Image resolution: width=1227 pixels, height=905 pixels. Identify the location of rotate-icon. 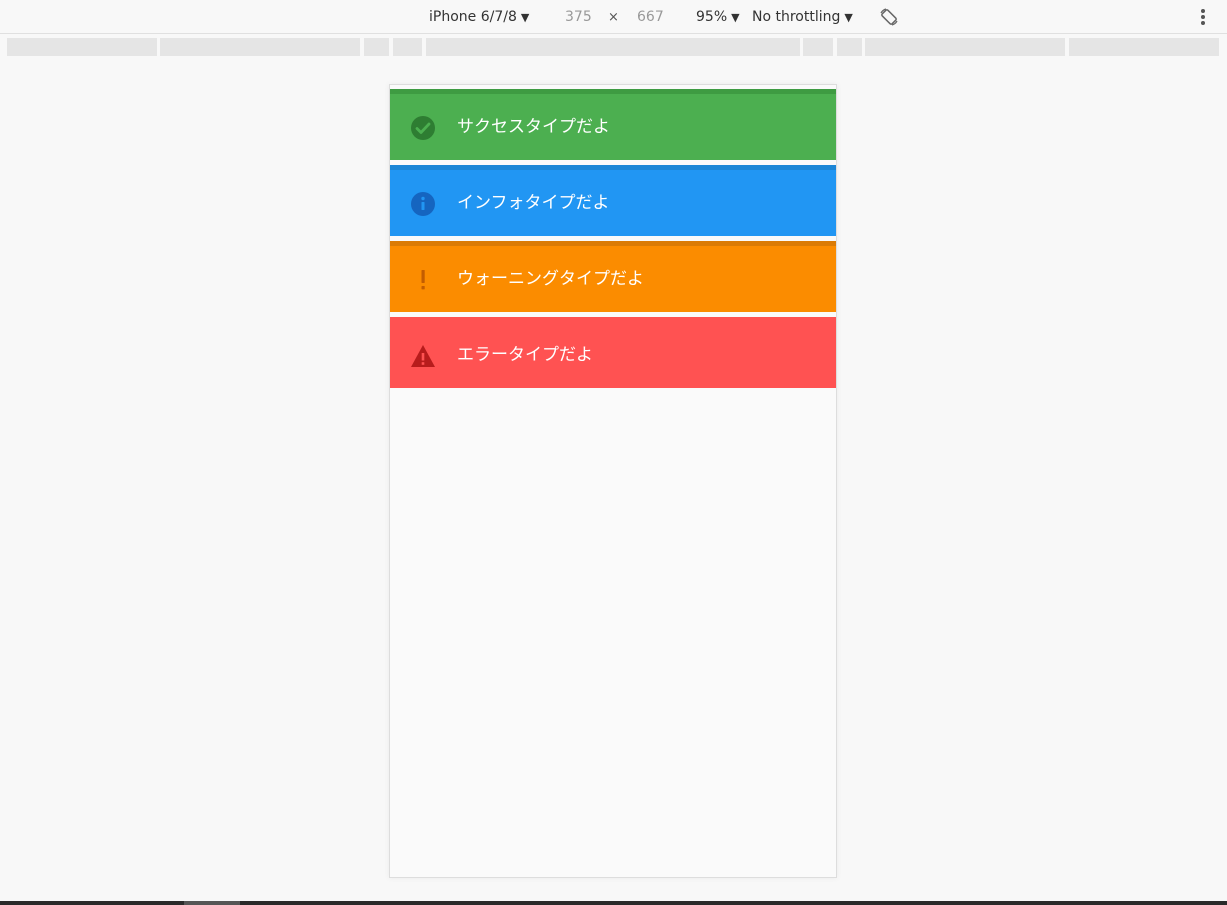
(889, 17).